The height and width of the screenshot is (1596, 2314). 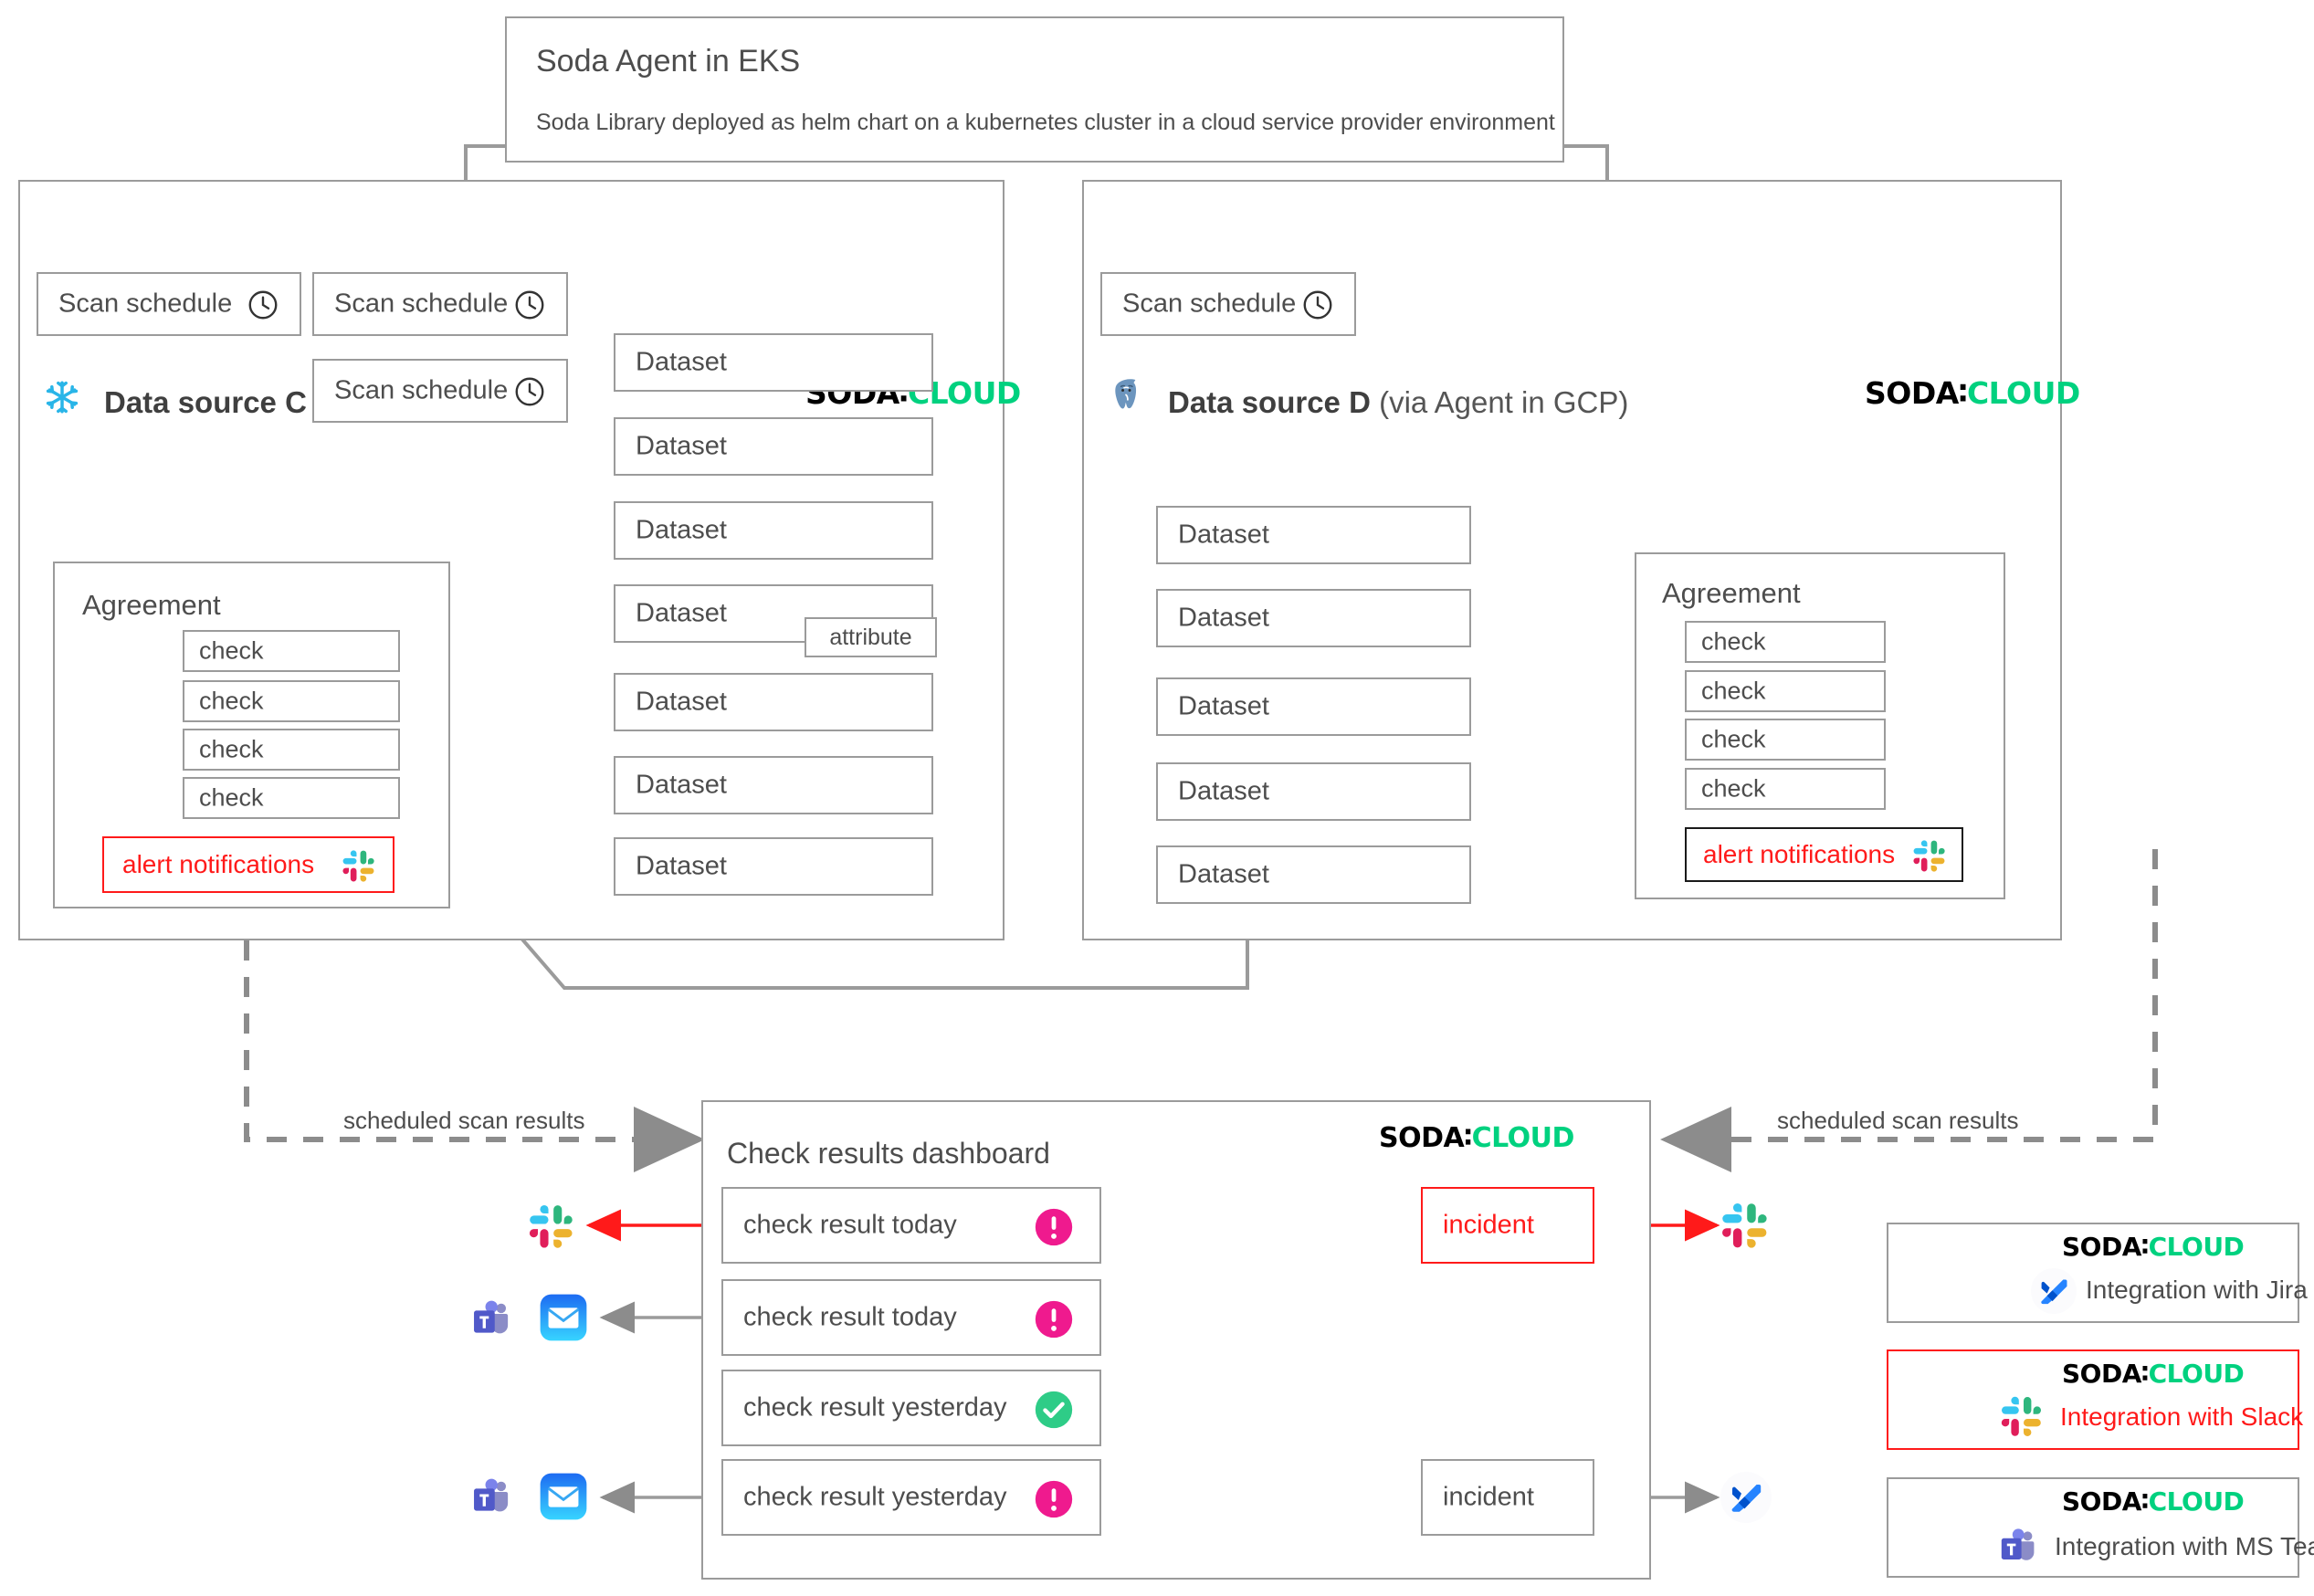 What do you see at coordinates (1507, 1497) in the screenshot?
I see `incident-2: incident` at bounding box center [1507, 1497].